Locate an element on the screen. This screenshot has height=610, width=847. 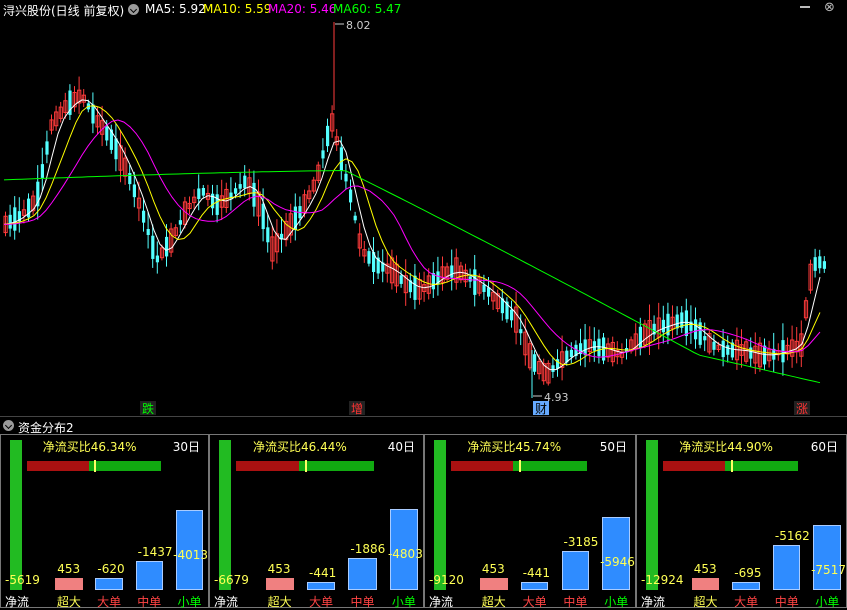
bar-小单 is located at coordinates (827, 557).